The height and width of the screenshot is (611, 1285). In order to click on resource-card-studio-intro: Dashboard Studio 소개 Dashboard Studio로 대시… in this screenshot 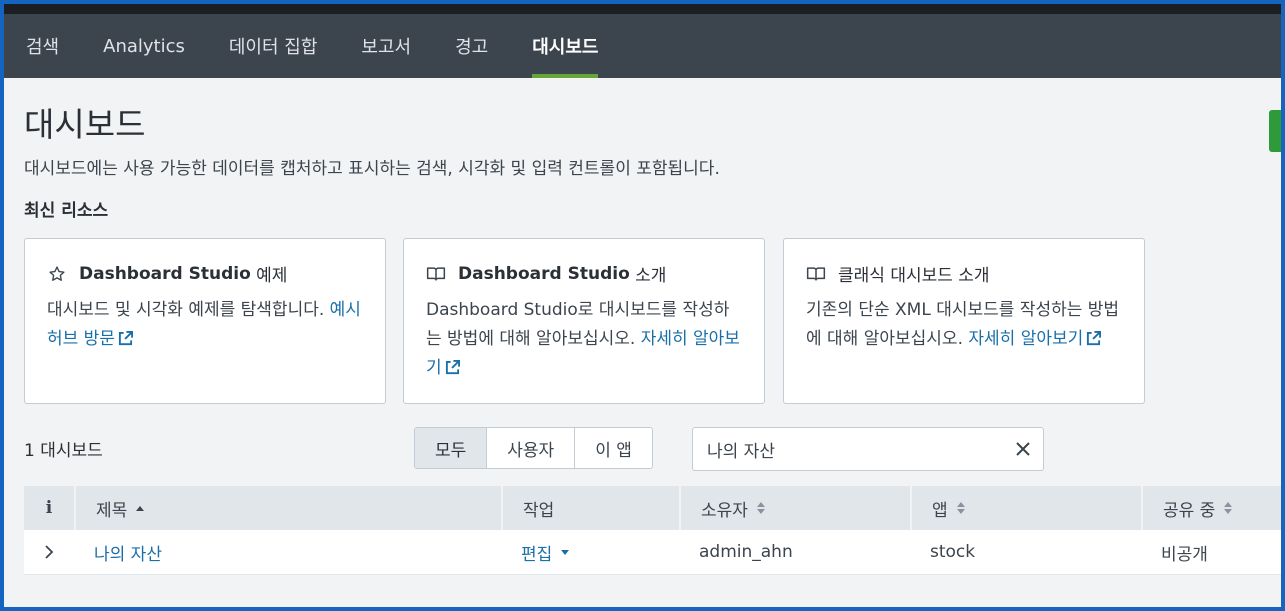, I will do `click(584, 321)`.